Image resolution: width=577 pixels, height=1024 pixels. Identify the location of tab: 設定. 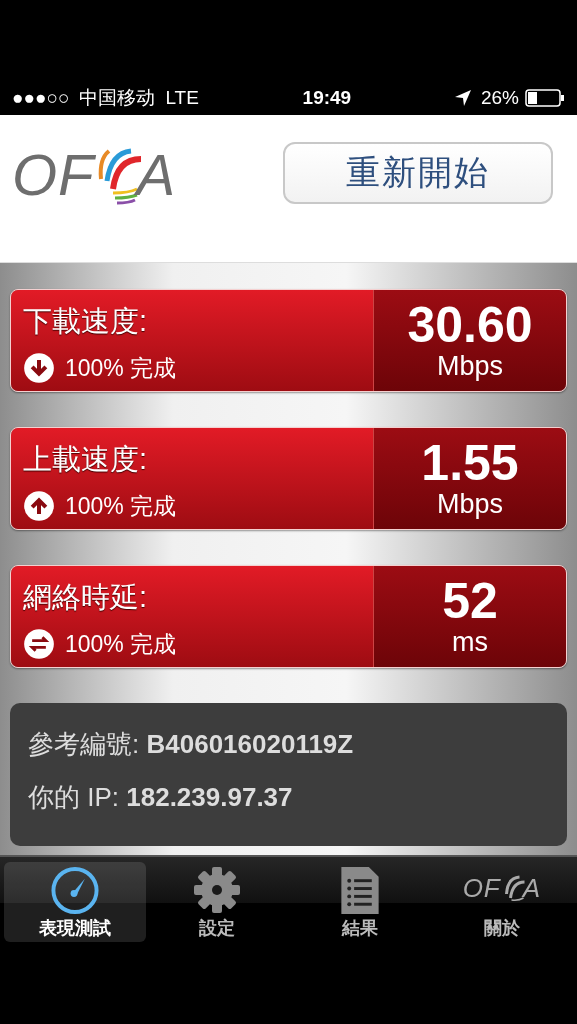
(217, 902).